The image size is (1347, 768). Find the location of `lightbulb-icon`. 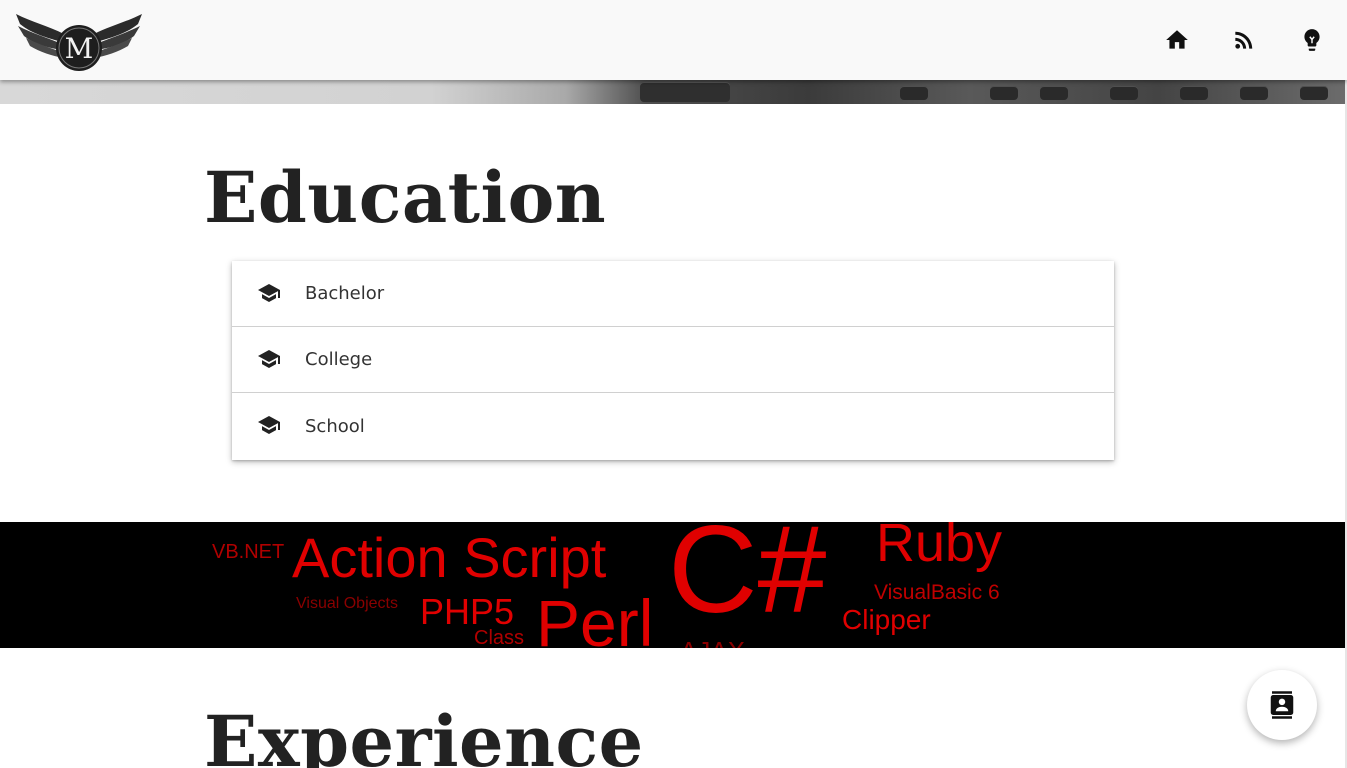

lightbulb-icon is located at coordinates (1312, 40).